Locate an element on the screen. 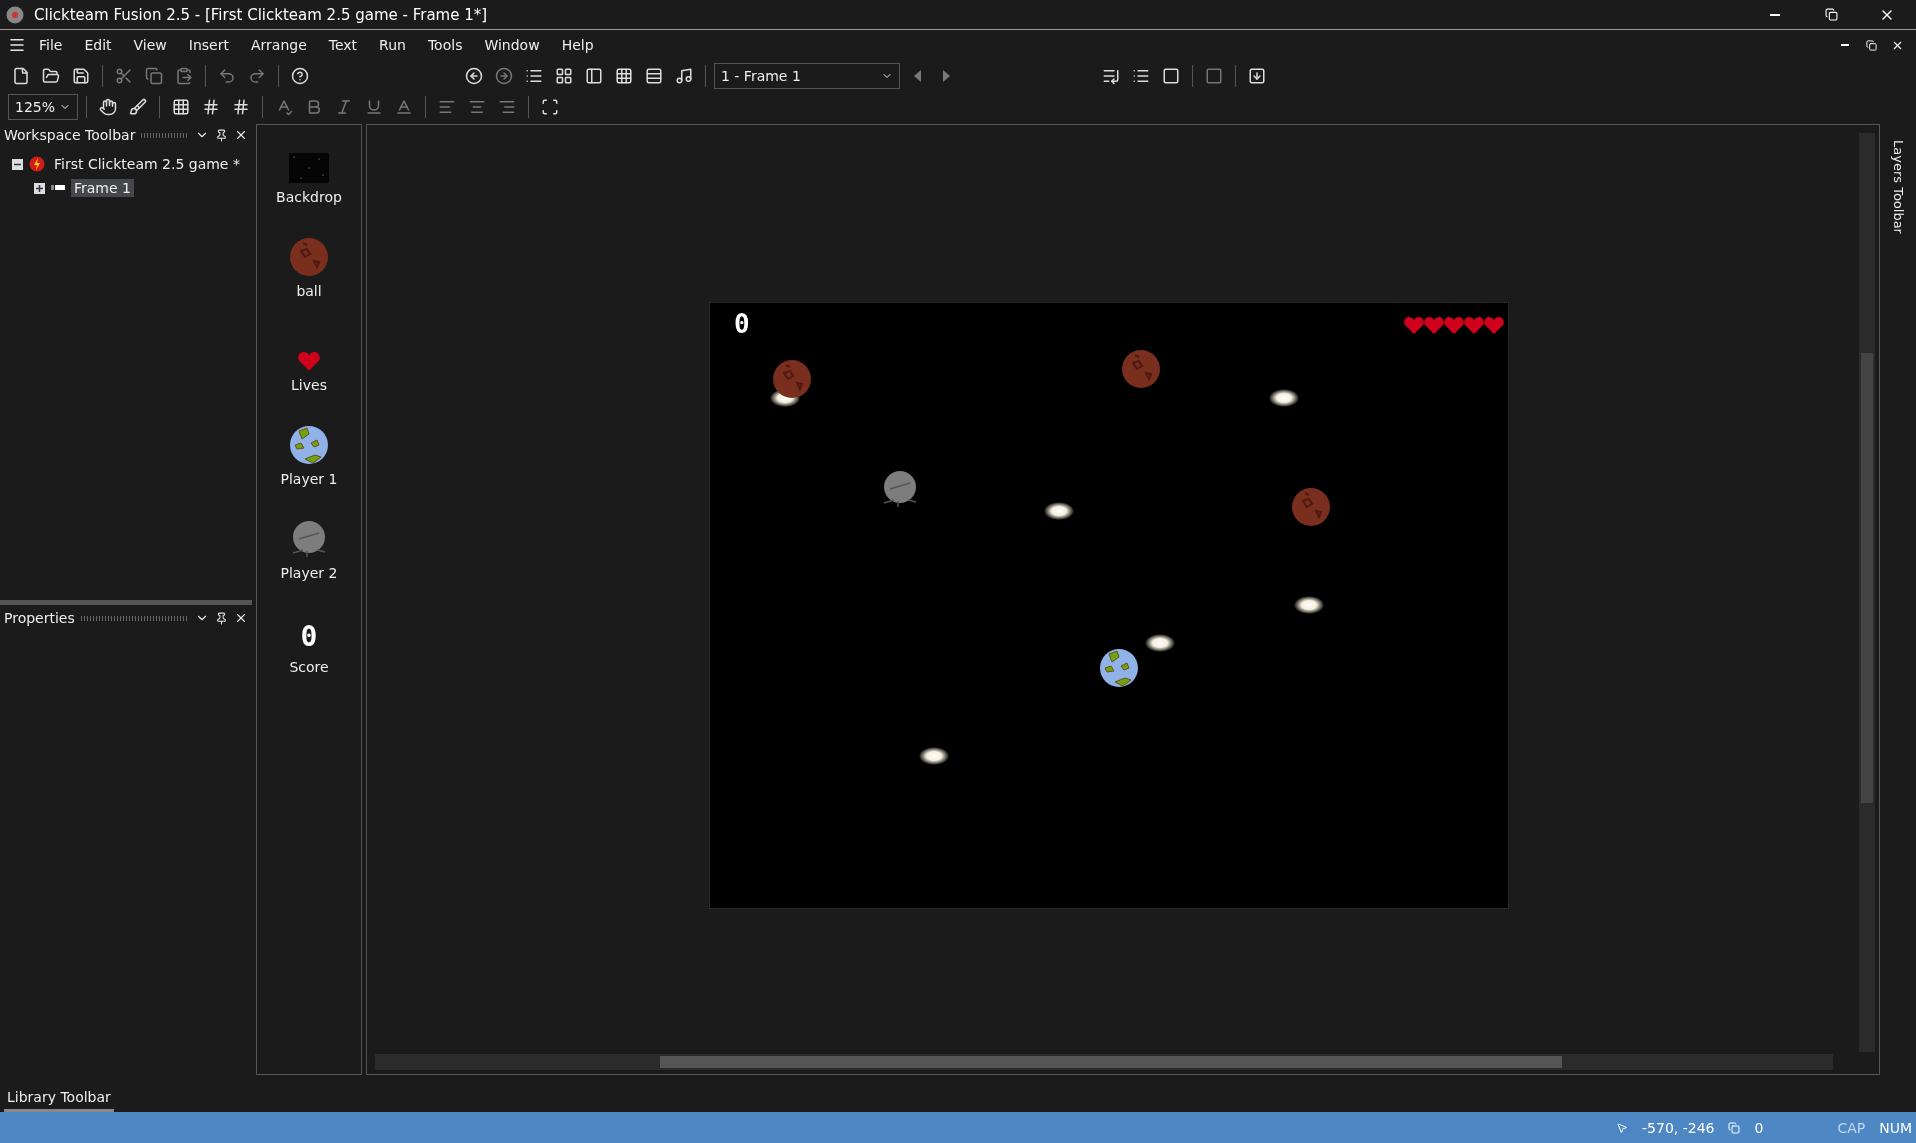 The image size is (1916, 1143). menu-item: Help is located at coordinates (577, 45).